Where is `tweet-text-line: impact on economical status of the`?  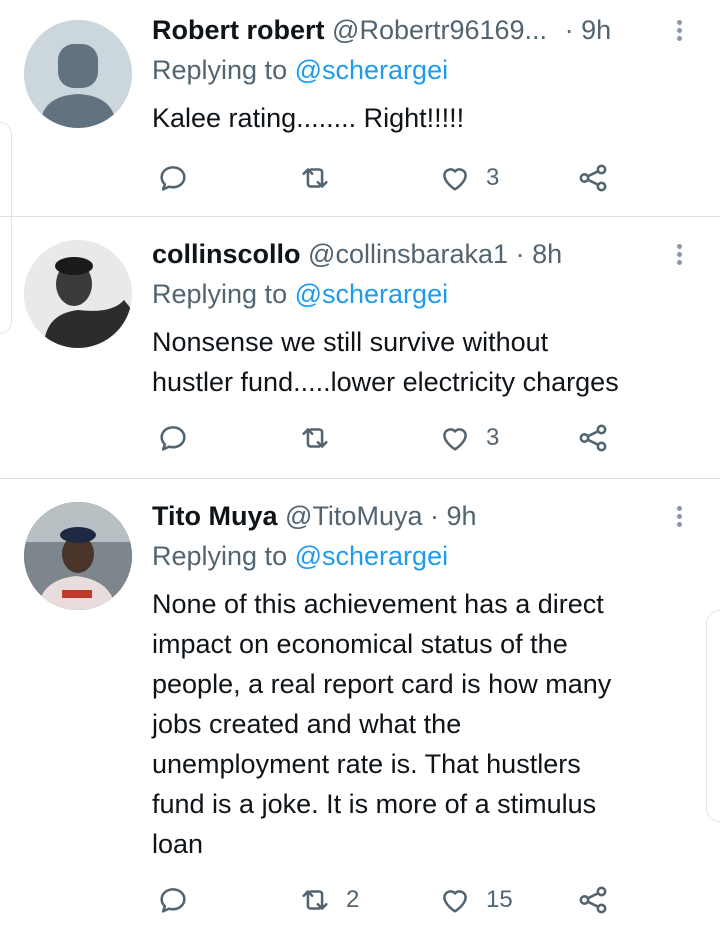 tweet-text-line: impact on economical status of the is located at coordinates (360, 644).